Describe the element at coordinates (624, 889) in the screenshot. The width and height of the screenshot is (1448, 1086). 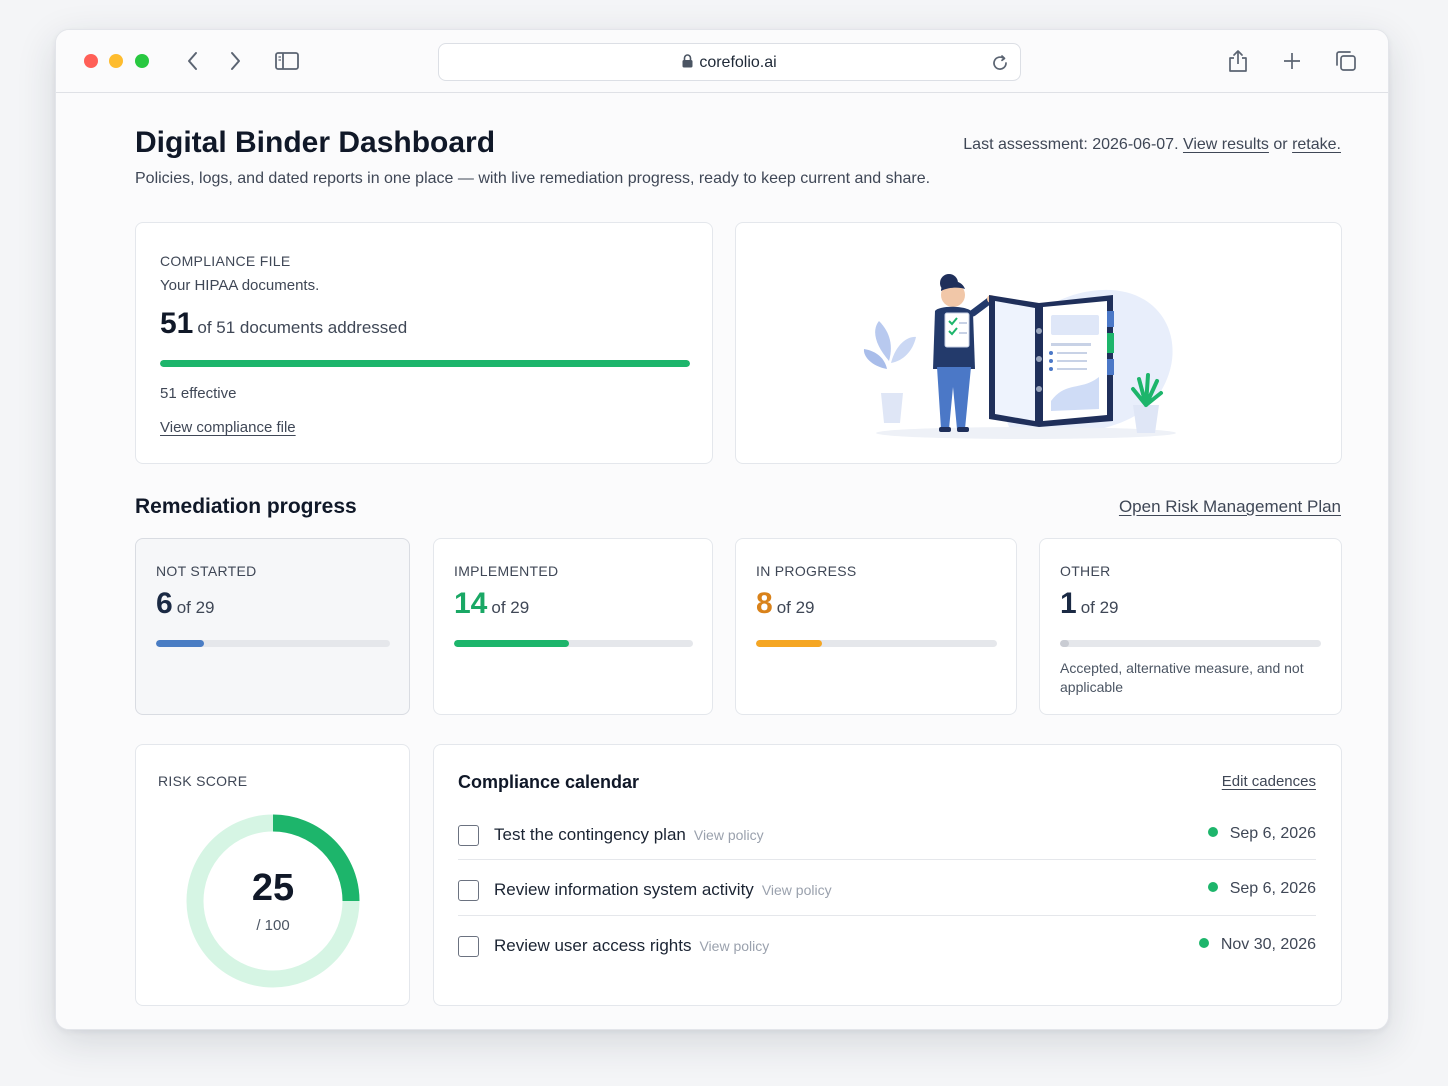
I see `task-name: Review information system activity` at that location.